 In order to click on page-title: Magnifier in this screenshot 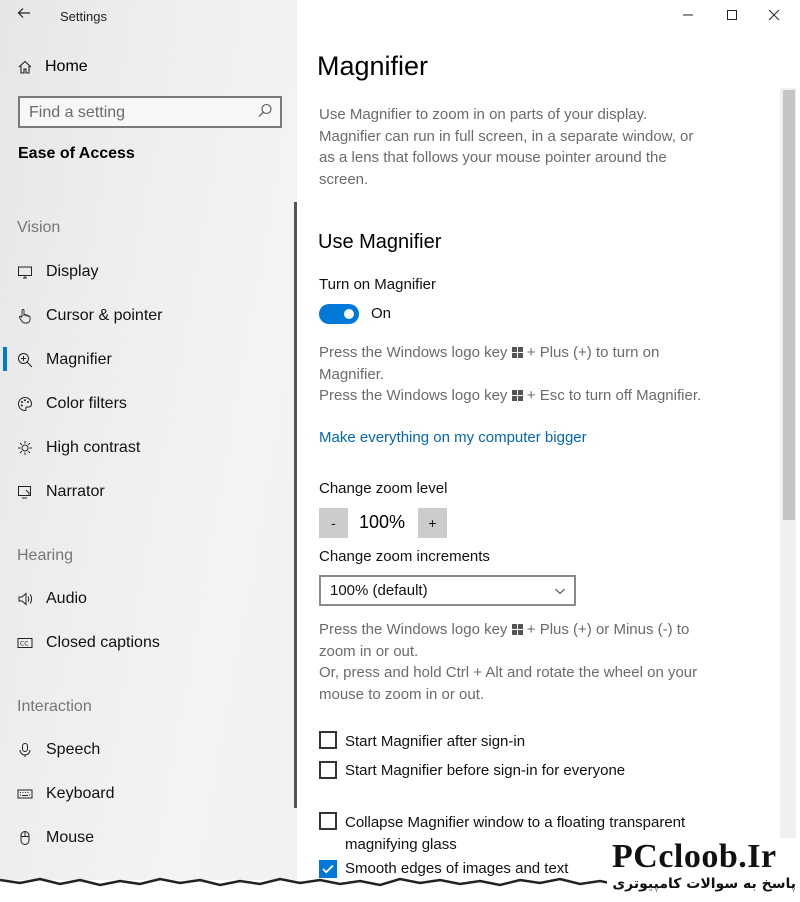, I will do `click(373, 66)`.